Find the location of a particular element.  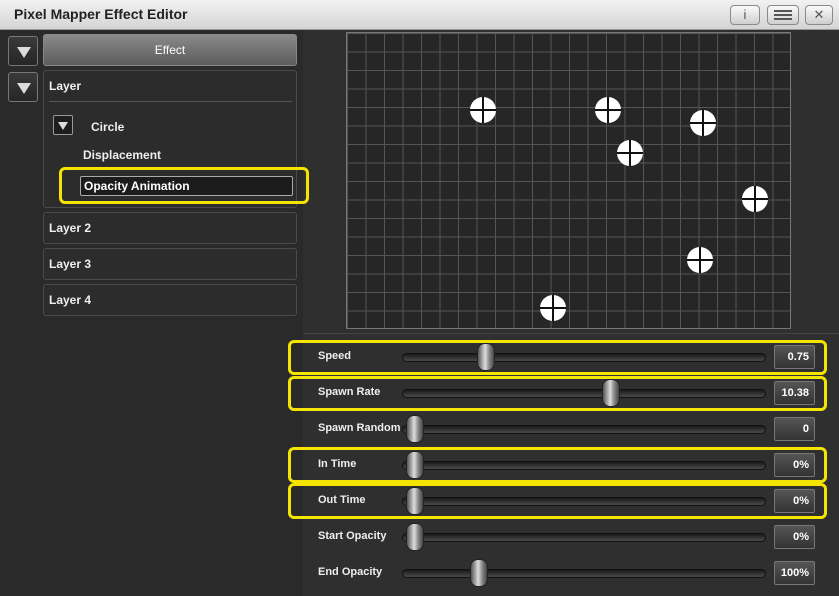

collapse-layer-button is located at coordinates (23, 87).